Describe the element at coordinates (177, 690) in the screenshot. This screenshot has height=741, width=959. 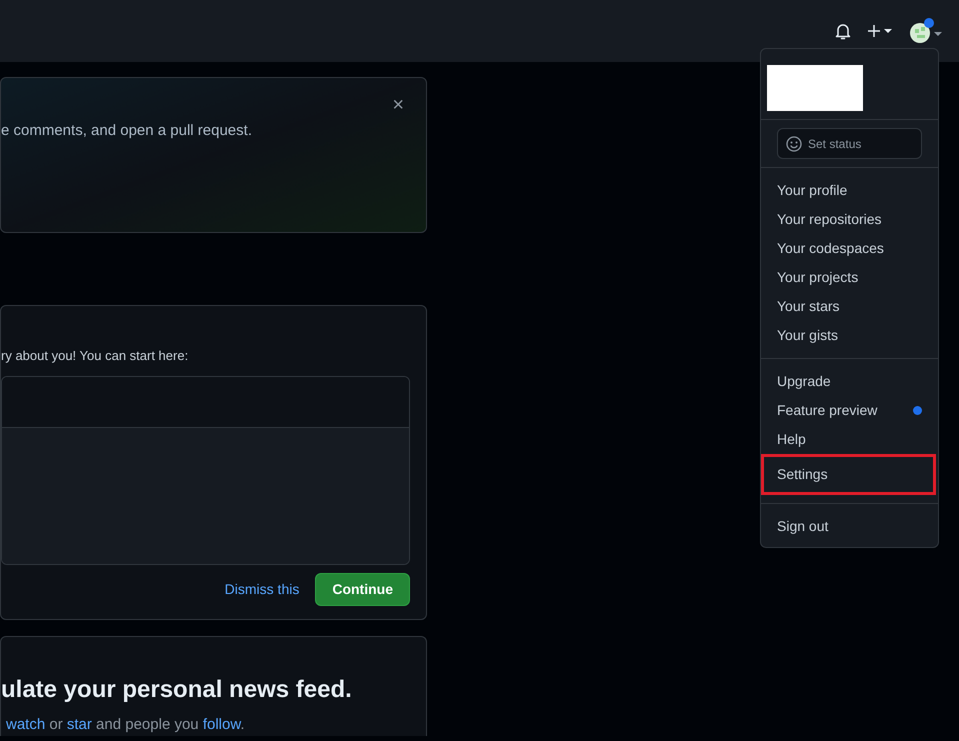
I see `news-feed-heading: ulate your personal news feed.` at that location.